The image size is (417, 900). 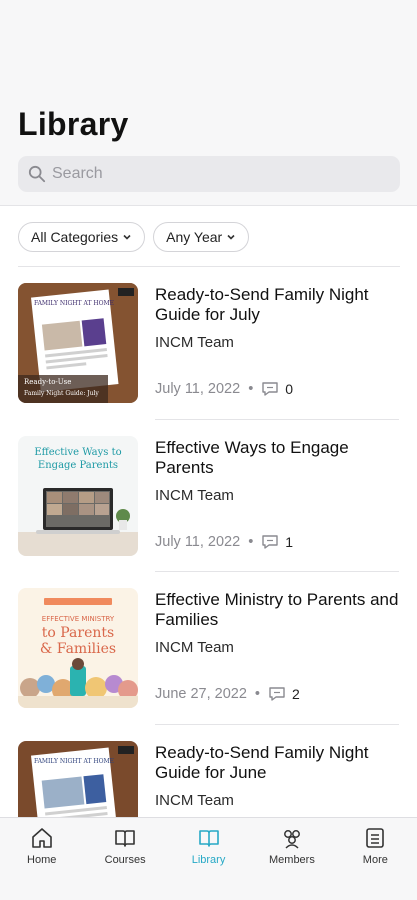 I want to click on thumb-caption: Family Night Guide: July, so click(x=61, y=393).